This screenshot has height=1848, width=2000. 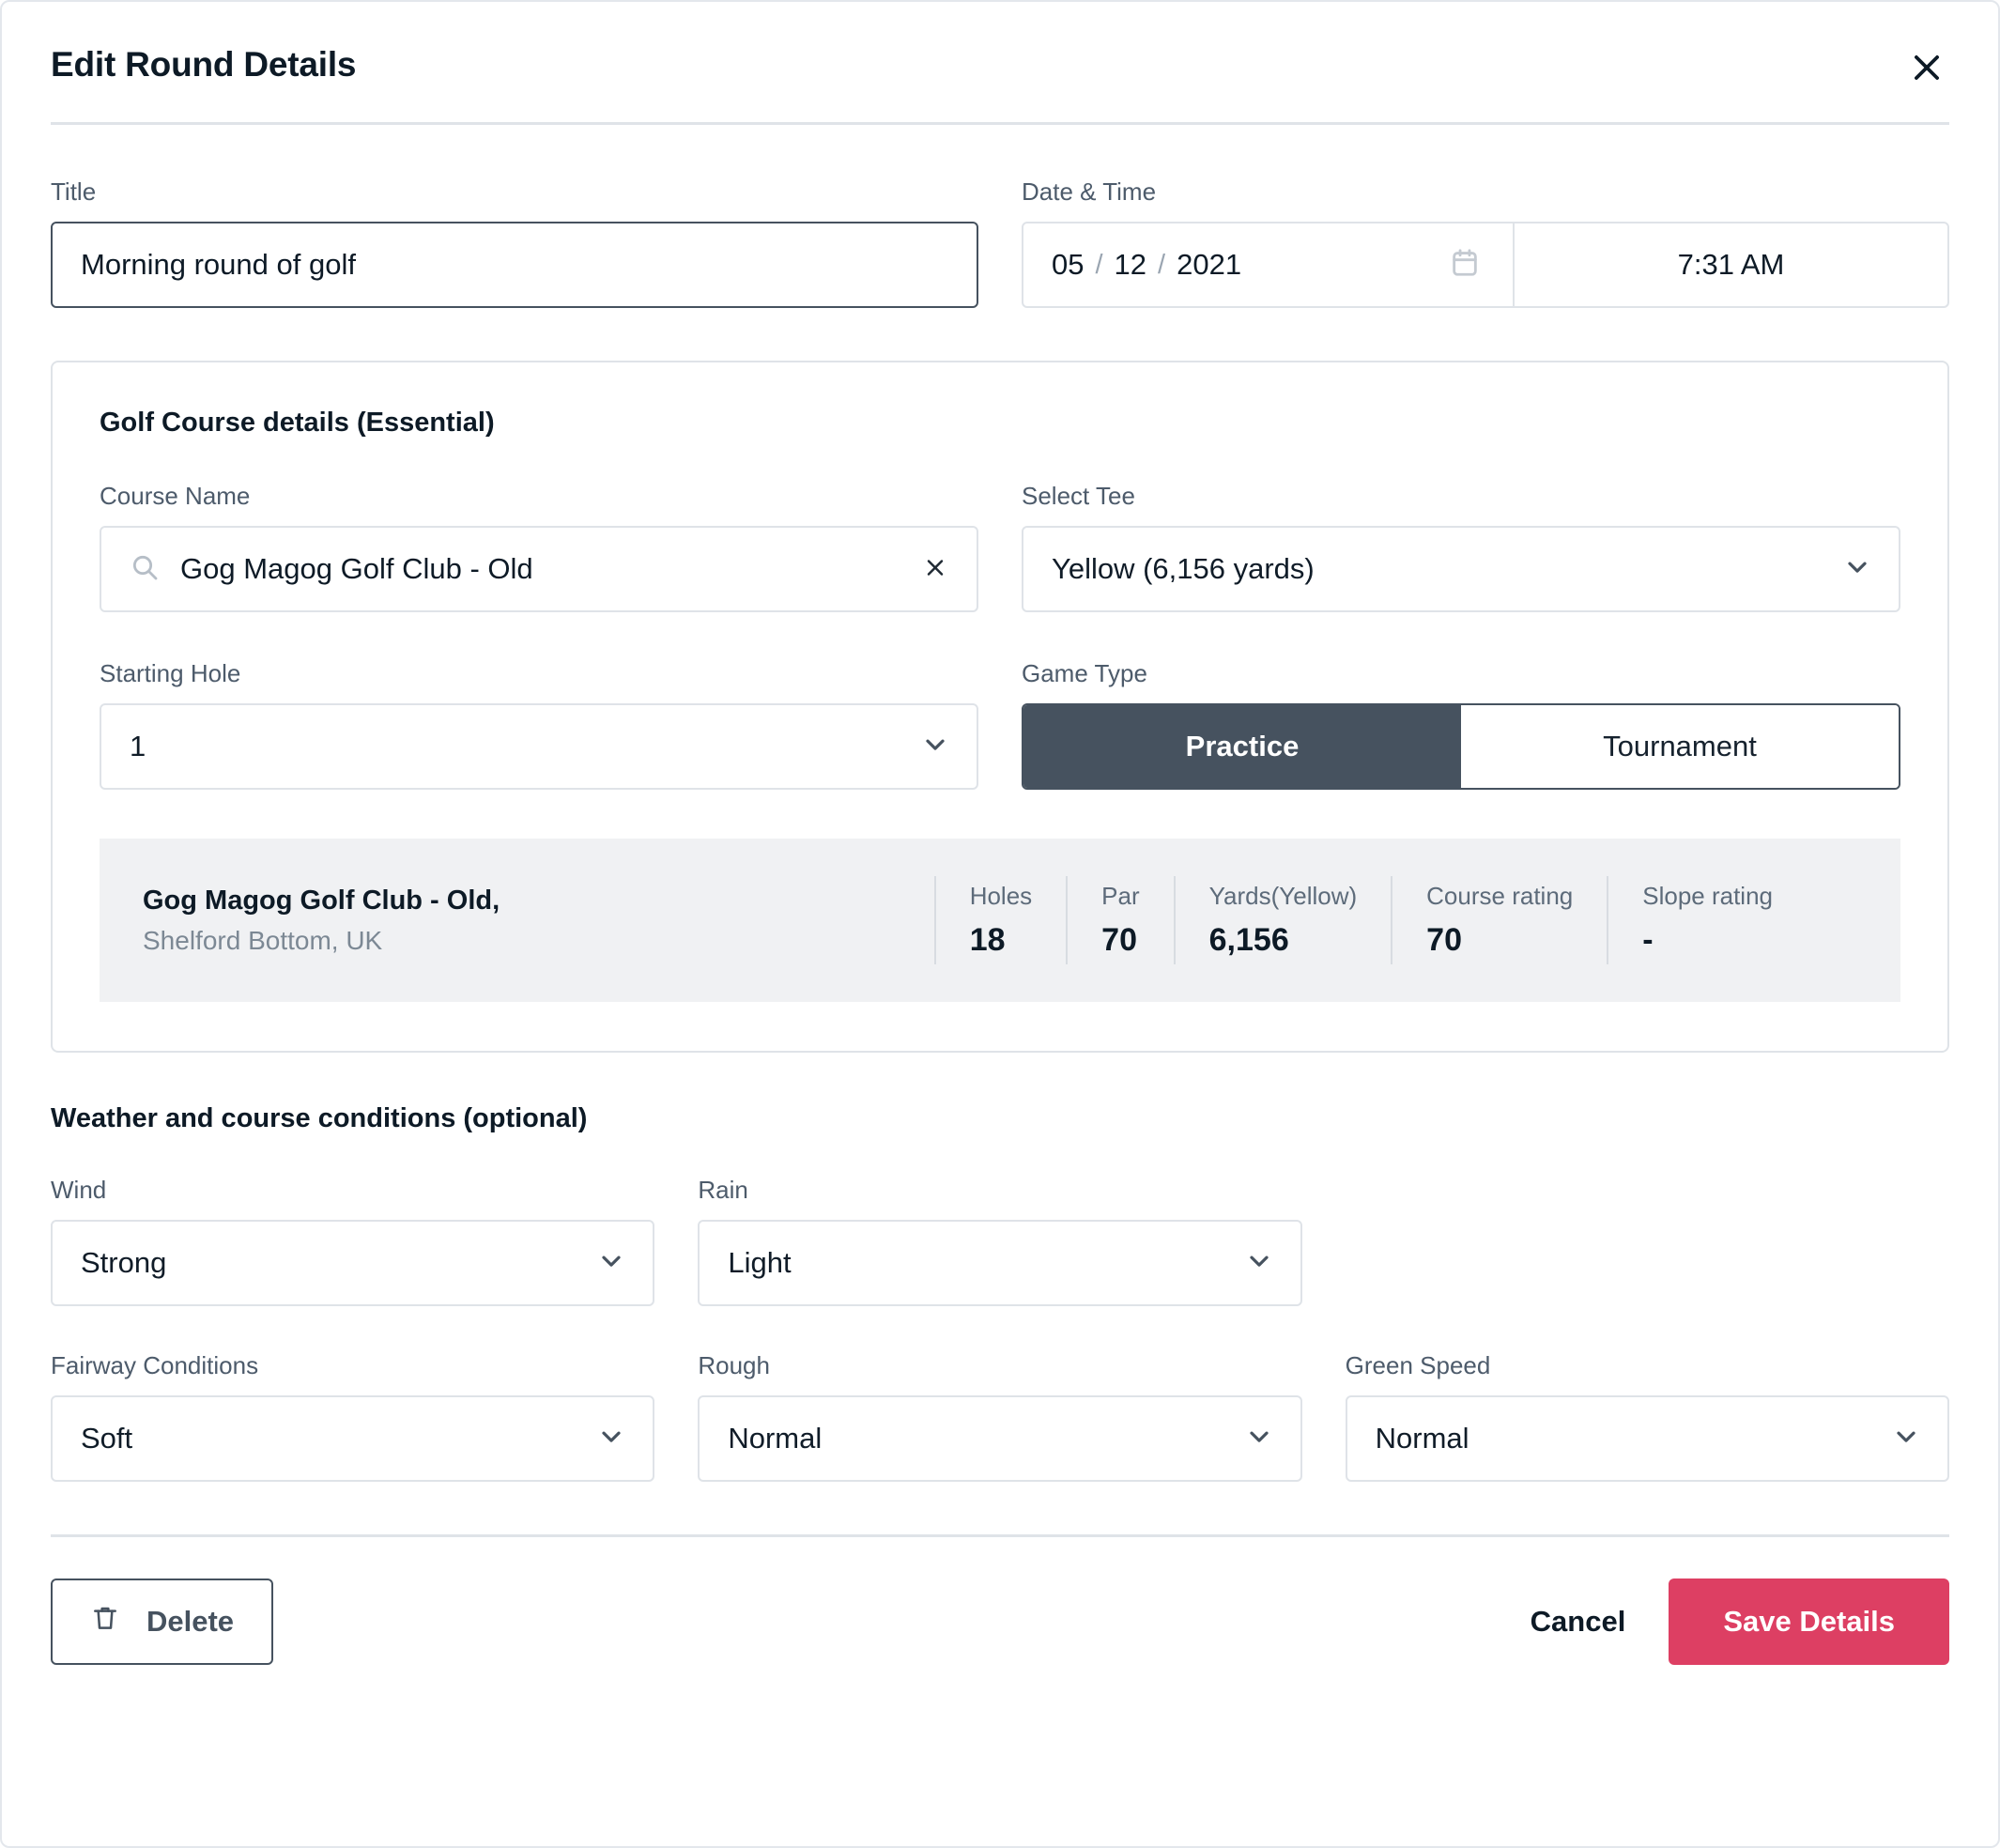 I want to click on course-name-group: Course Name Gog Magog Golf Club - Old, so click(x=539, y=547).